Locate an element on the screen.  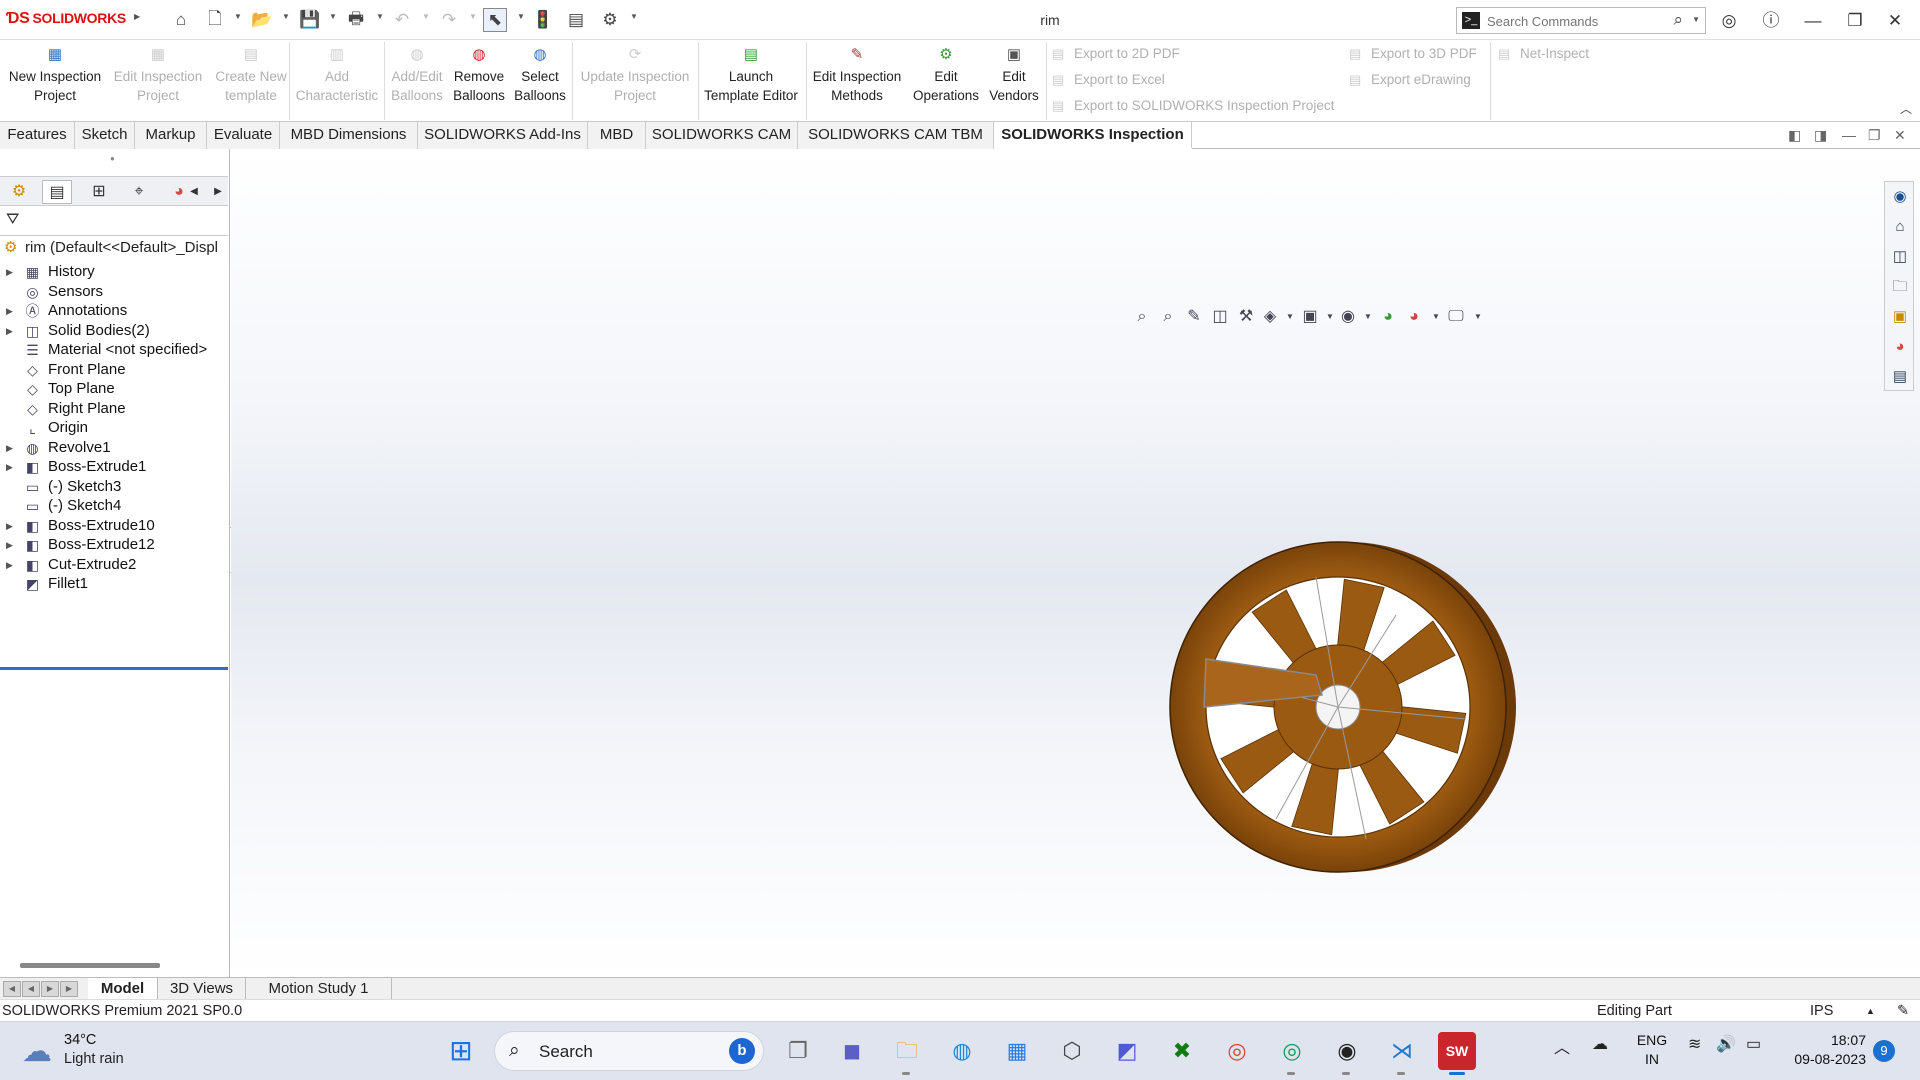
volume-icon: 🔊 is located at coordinates (1726, 1044).